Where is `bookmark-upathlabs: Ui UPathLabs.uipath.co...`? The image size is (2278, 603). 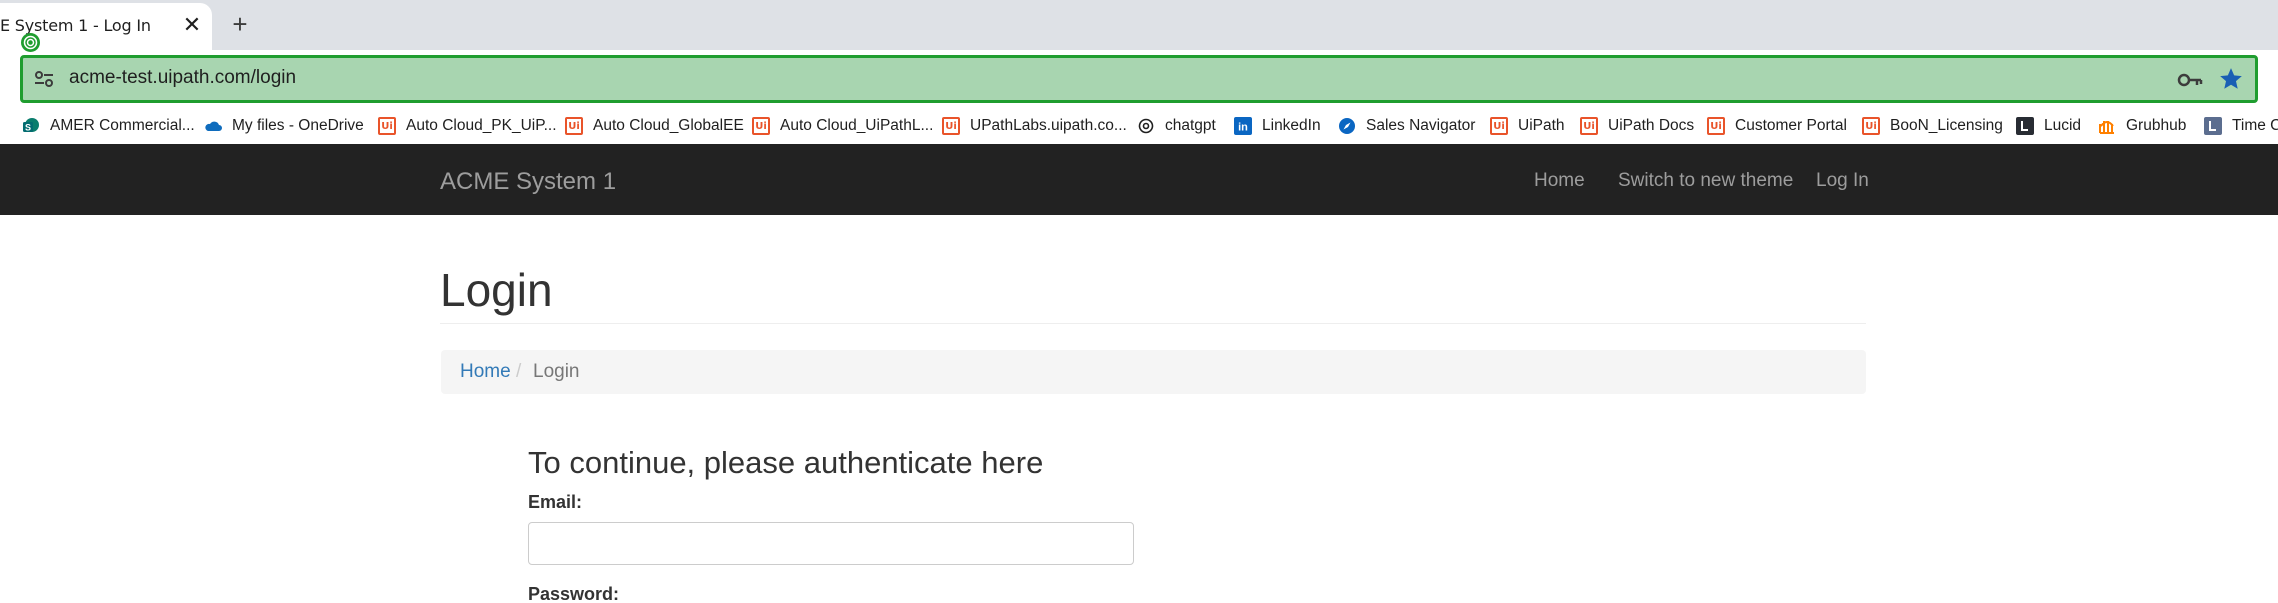 bookmark-upathlabs: Ui UPathLabs.uipath.co... is located at coordinates (1034, 126).